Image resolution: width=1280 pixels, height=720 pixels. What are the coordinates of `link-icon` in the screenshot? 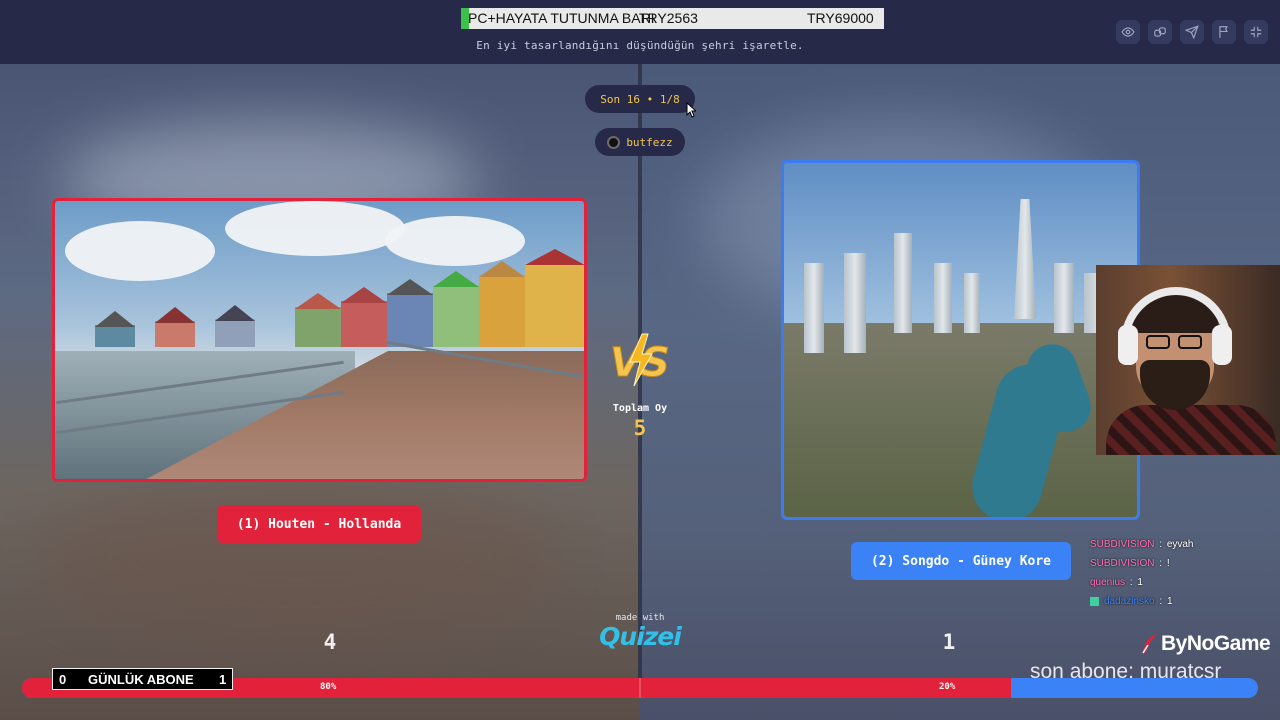 It's located at (1160, 32).